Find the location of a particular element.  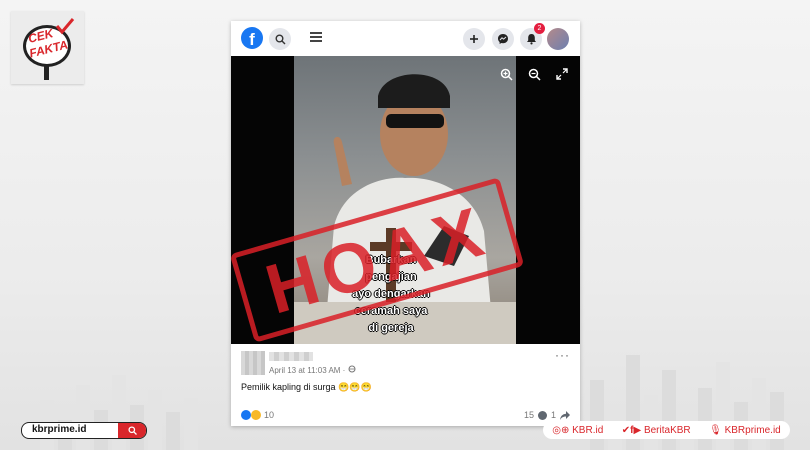

youtube-icon: ▶ is located at coordinates (637, 430).